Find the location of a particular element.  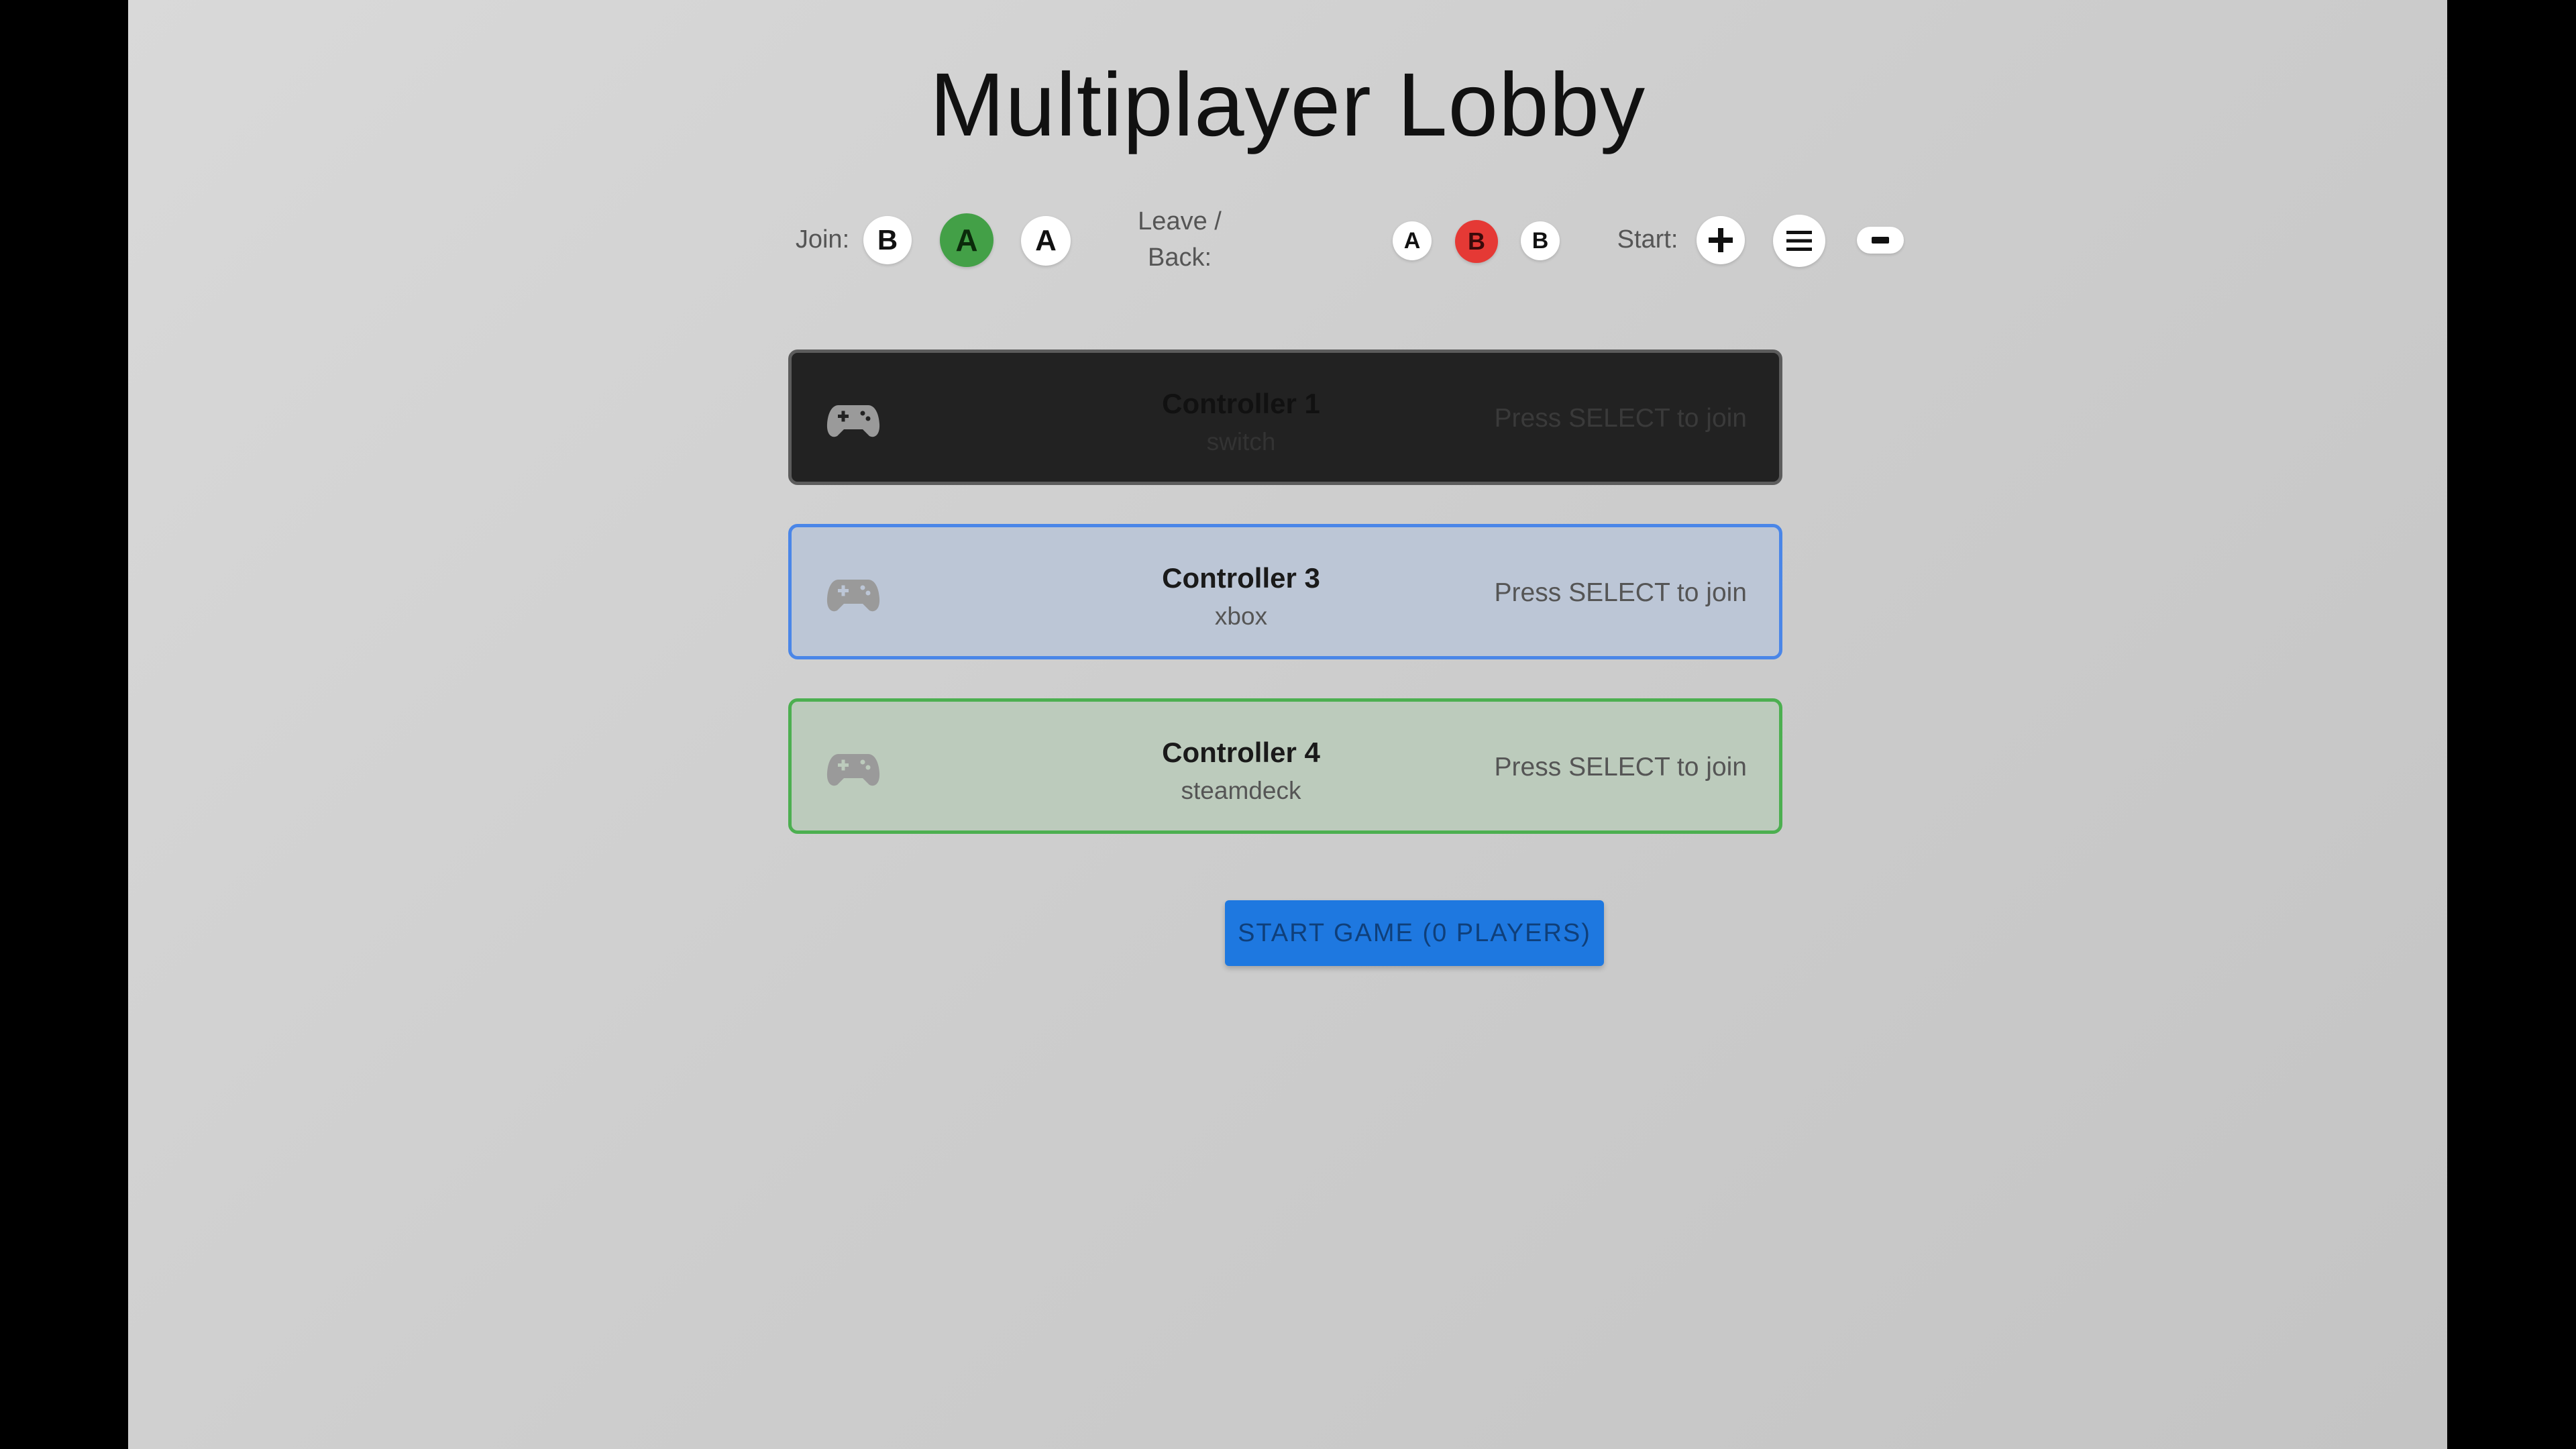

controller-type: steamdeck is located at coordinates (1241, 790).